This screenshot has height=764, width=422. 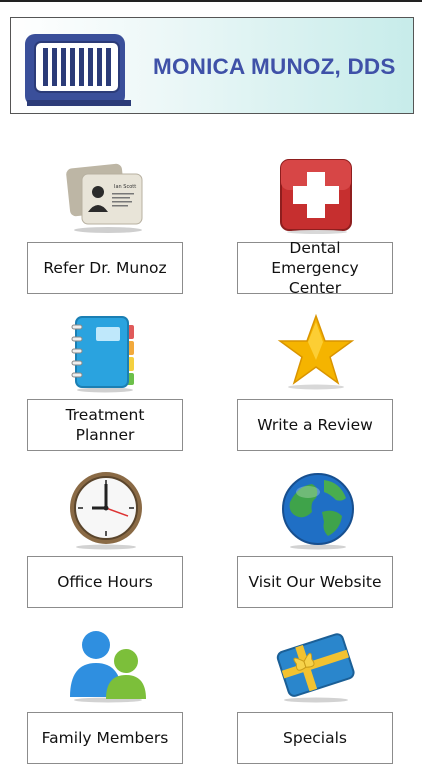 What do you see at coordinates (315, 668) in the screenshot?
I see `gift-card-icon` at bounding box center [315, 668].